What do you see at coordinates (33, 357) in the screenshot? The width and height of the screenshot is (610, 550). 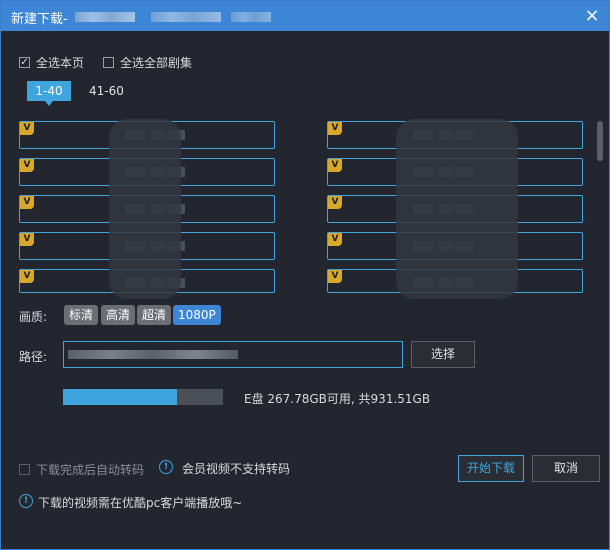 I see `path-label: 路径:` at bounding box center [33, 357].